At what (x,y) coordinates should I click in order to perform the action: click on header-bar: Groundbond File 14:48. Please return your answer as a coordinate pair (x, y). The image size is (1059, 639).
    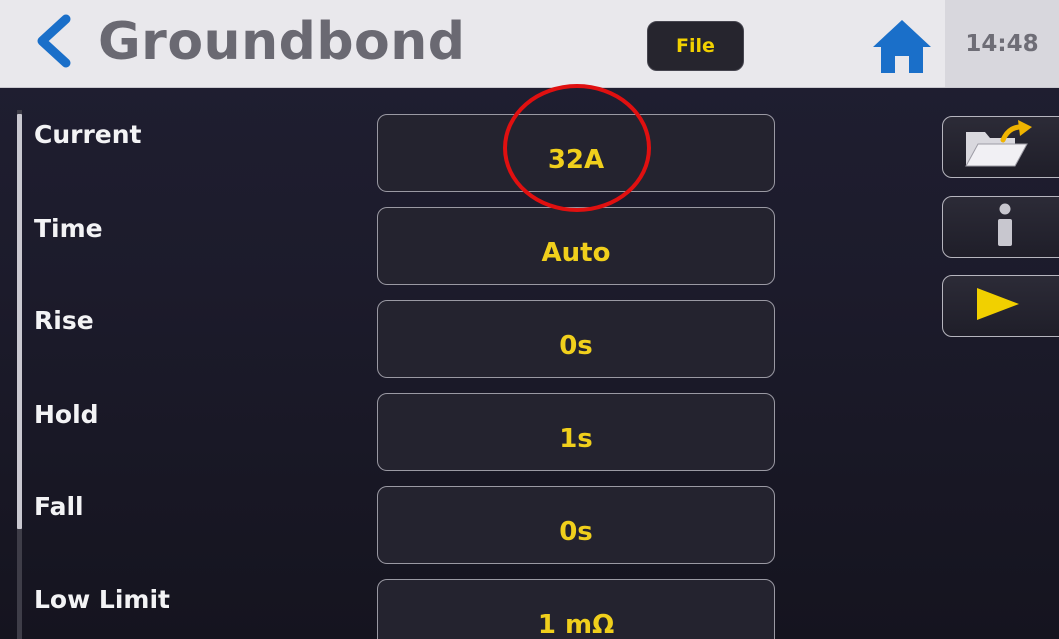
    Looking at the image, I should click on (529, 44).